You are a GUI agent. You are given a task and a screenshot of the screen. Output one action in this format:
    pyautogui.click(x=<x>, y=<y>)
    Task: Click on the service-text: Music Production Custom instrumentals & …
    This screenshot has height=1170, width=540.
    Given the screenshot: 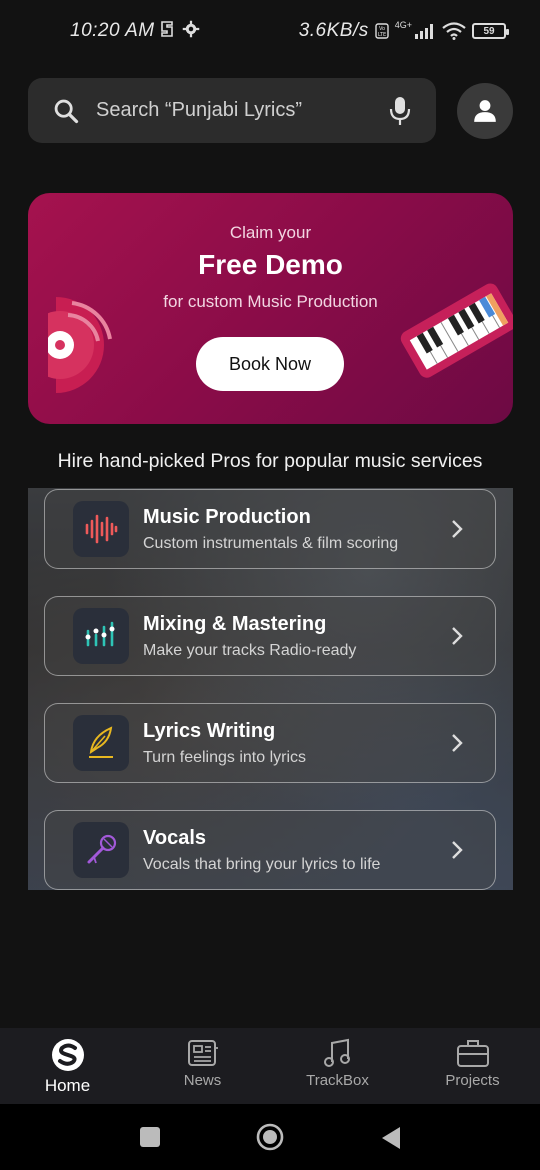 What is the action you would take?
    pyautogui.click(x=296, y=529)
    